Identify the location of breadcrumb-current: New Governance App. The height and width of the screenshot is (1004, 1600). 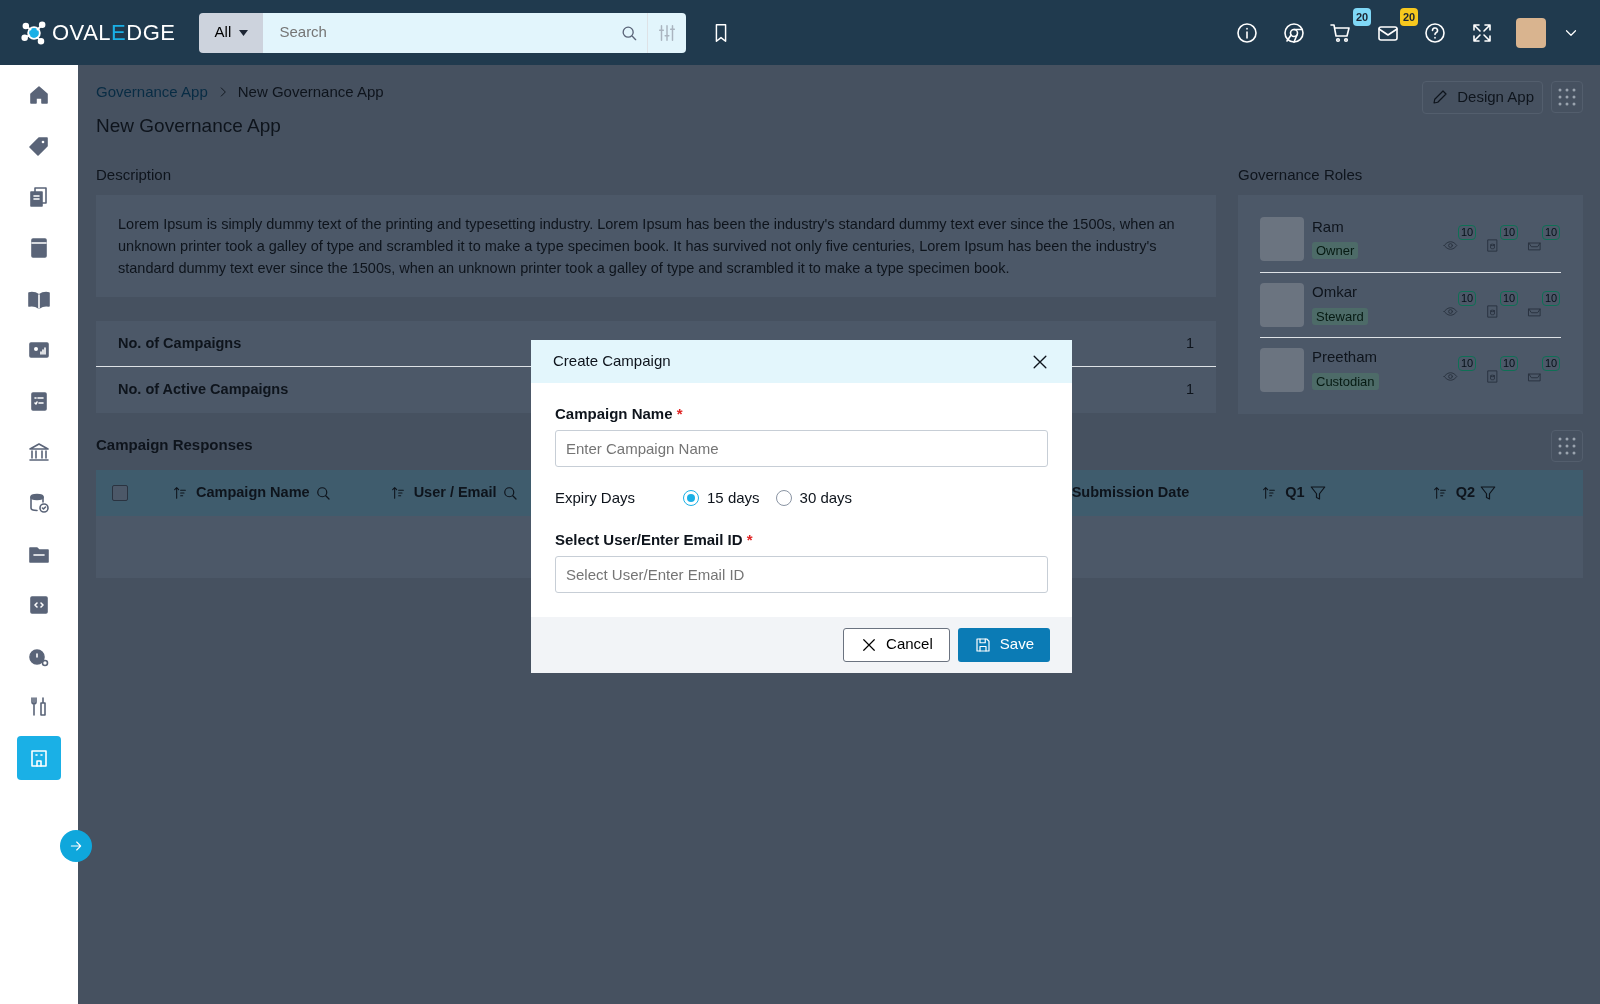
(310, 92).